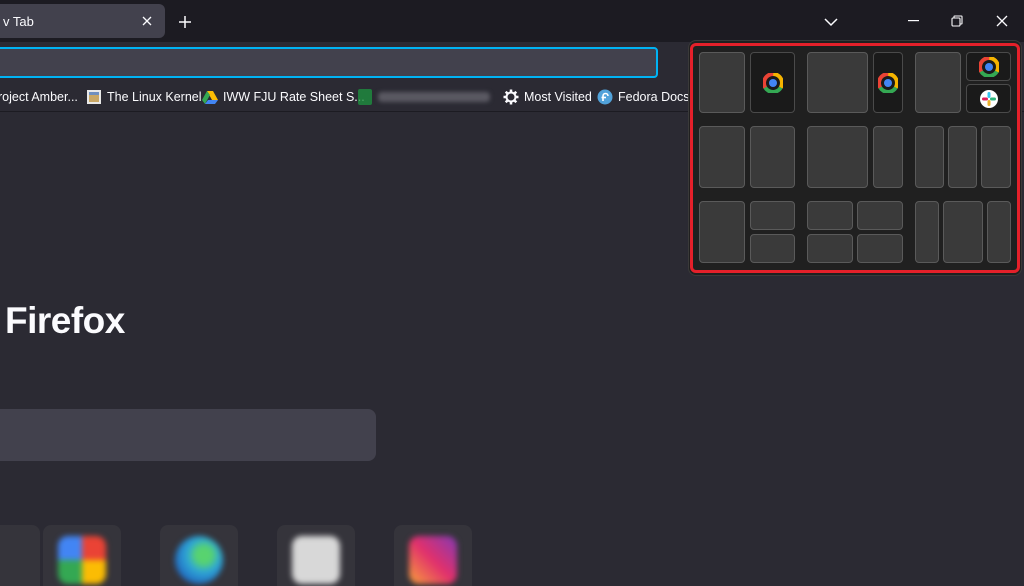 This screenshot has width=1024, height=586. Describe the element at coordinates (65, 320) in the screenshot. I see `firefox-wordmark: Firefox` at that location.